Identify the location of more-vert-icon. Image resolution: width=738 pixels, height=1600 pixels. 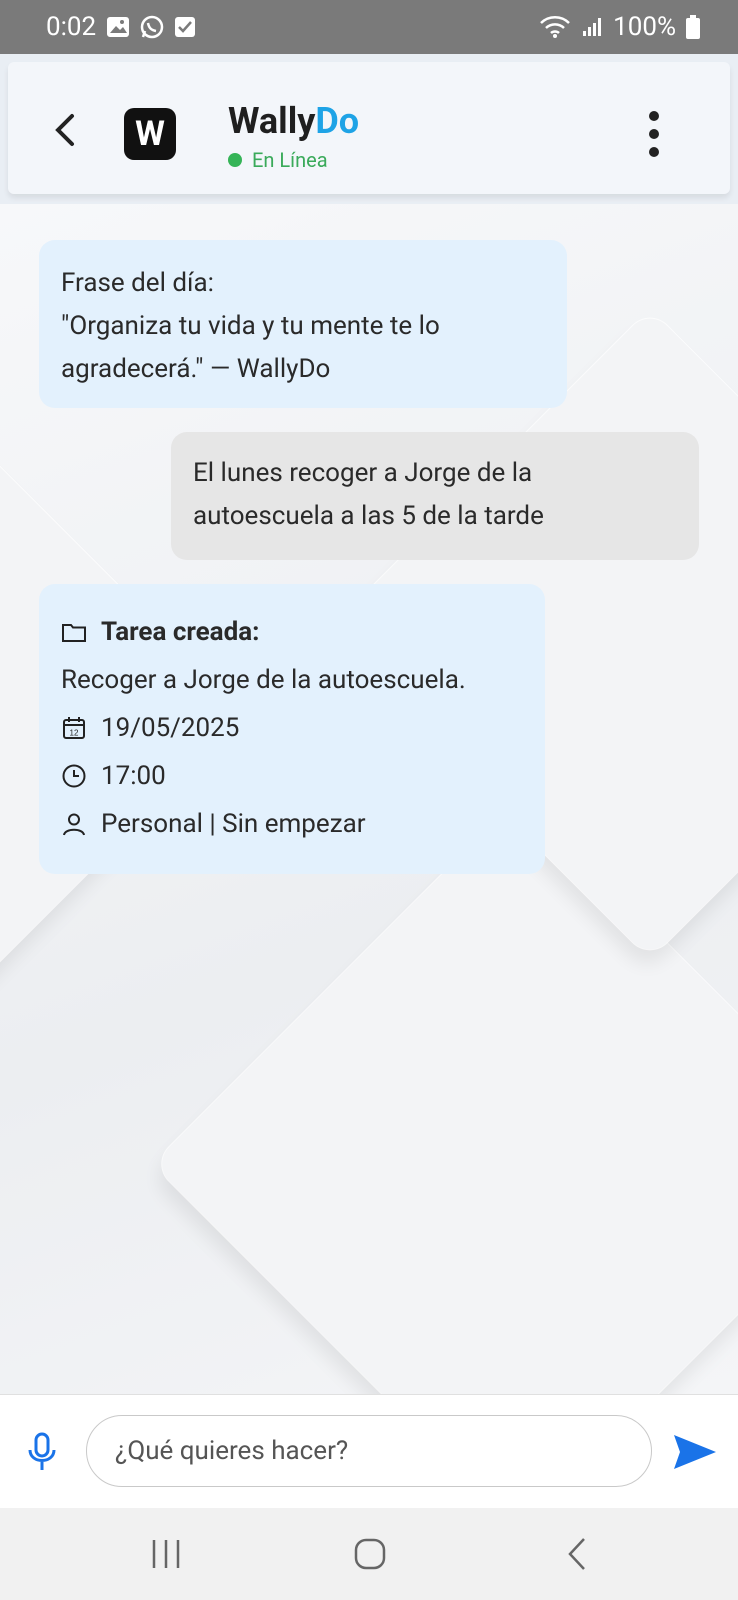
(654, 134).